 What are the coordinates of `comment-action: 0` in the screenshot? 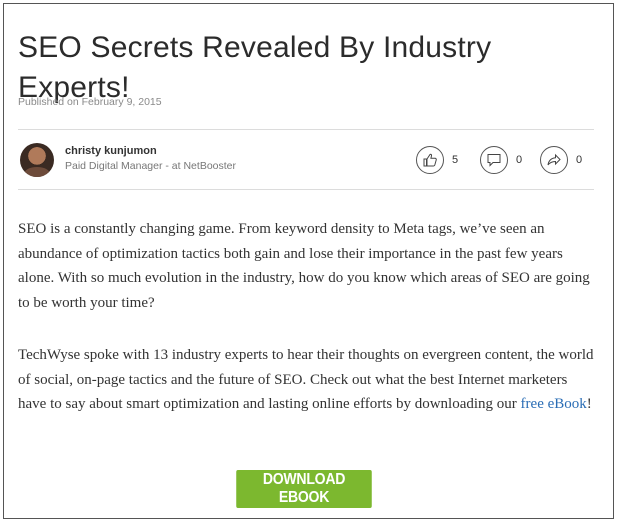 It's located at (501, 160).